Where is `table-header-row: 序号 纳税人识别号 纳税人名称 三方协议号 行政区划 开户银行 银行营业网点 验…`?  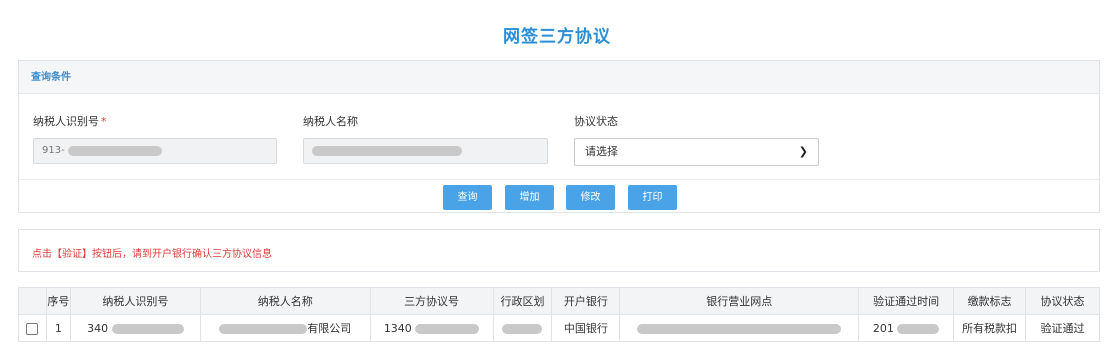 table-header-row: 序号 纳税人识别号 纳税人名称 三方协议号 行政区划 开户银行 银行营业网点 验… is located at coordinates (559, 301).